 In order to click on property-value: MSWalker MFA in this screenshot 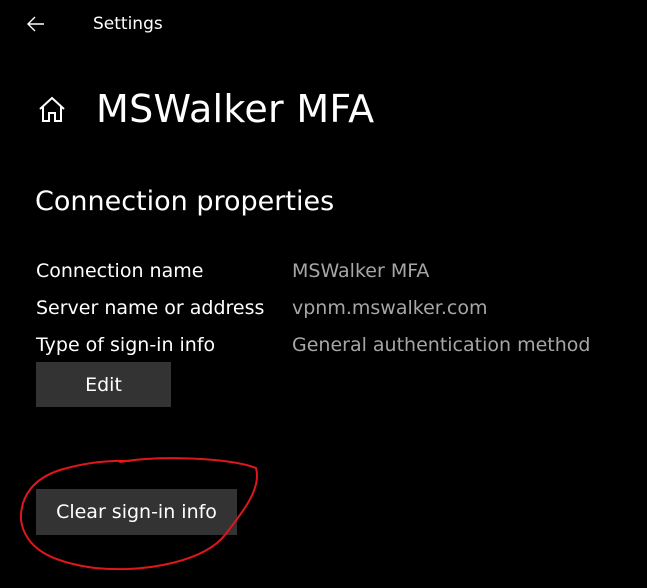, I will do `click(361, 270)`.